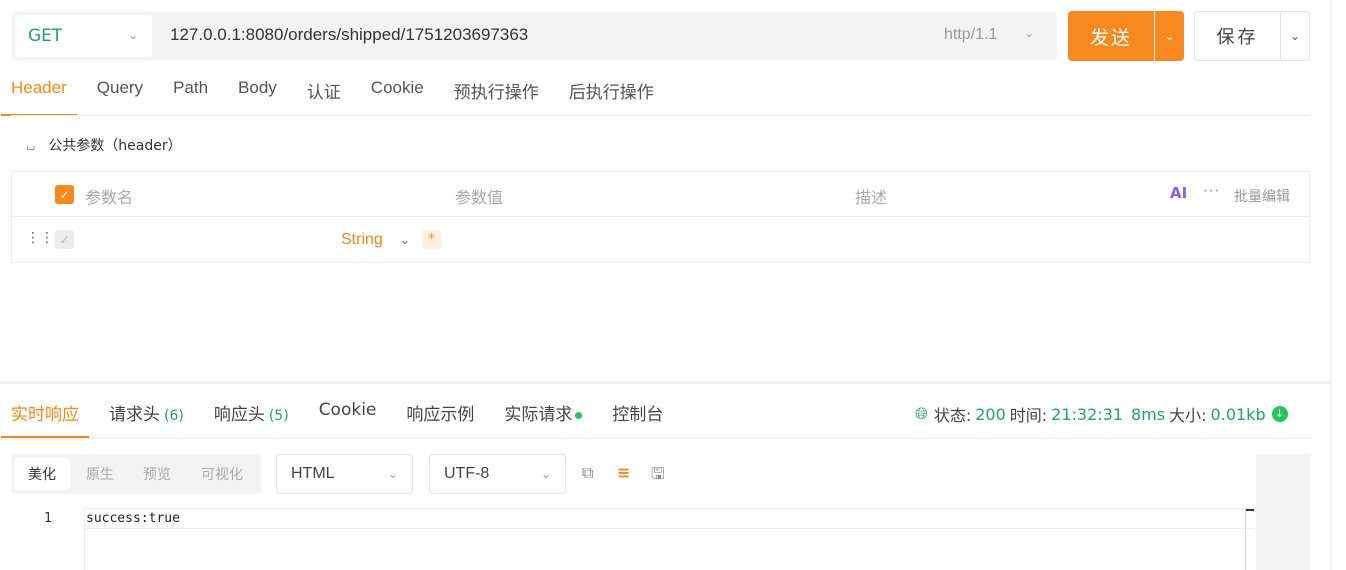  Describe the element at coordinates (497, 474) in the screenshot. I see `encoding-select: UTF-8 ⌄` at that location.